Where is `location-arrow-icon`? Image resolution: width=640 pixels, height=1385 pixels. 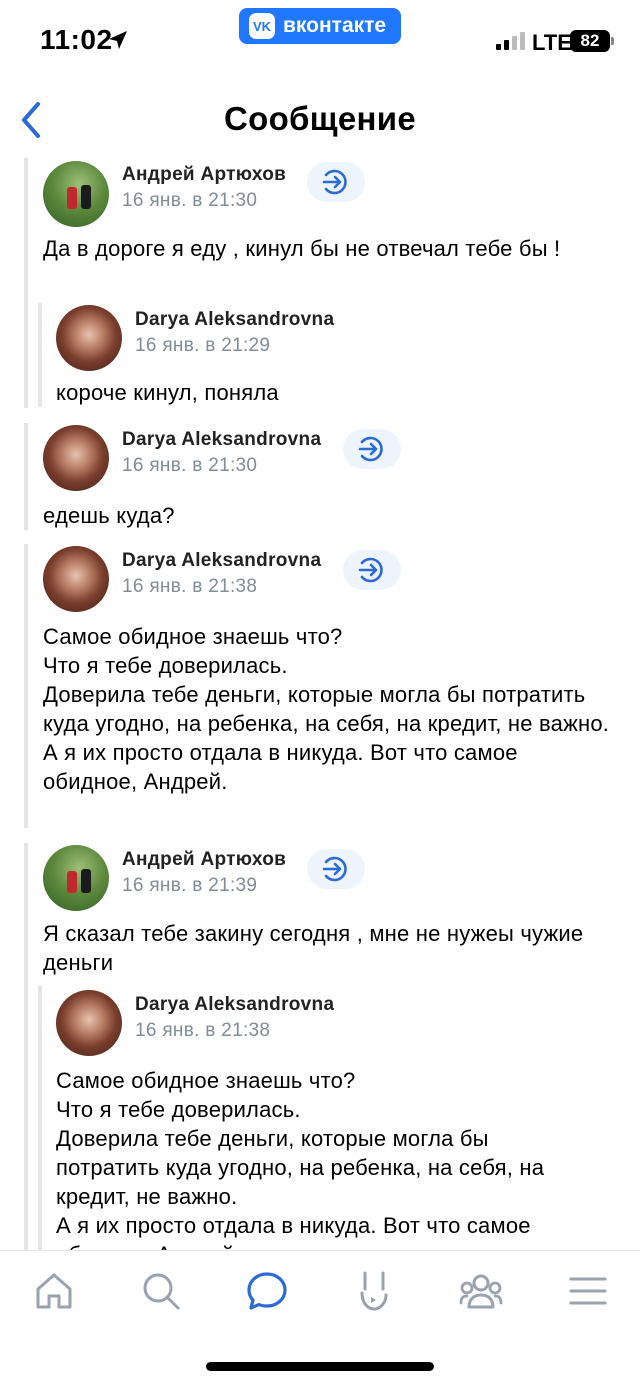
location-arrow-icon is located at coordinates (118, 40).